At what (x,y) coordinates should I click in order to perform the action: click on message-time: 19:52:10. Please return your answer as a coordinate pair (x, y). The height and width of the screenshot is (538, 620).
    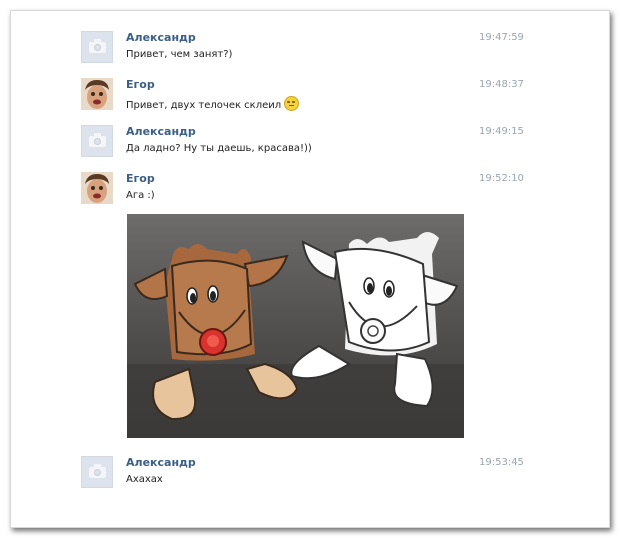
    Looking at the image, I should click on (501, 178).